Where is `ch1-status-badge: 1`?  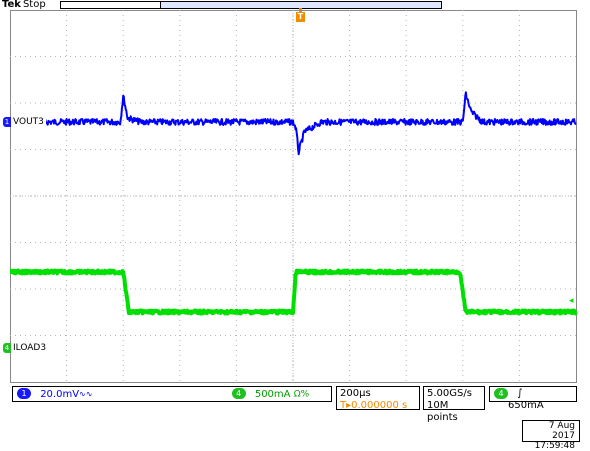
ch1-status-badge: 1 is located at coordinates (24, 393).